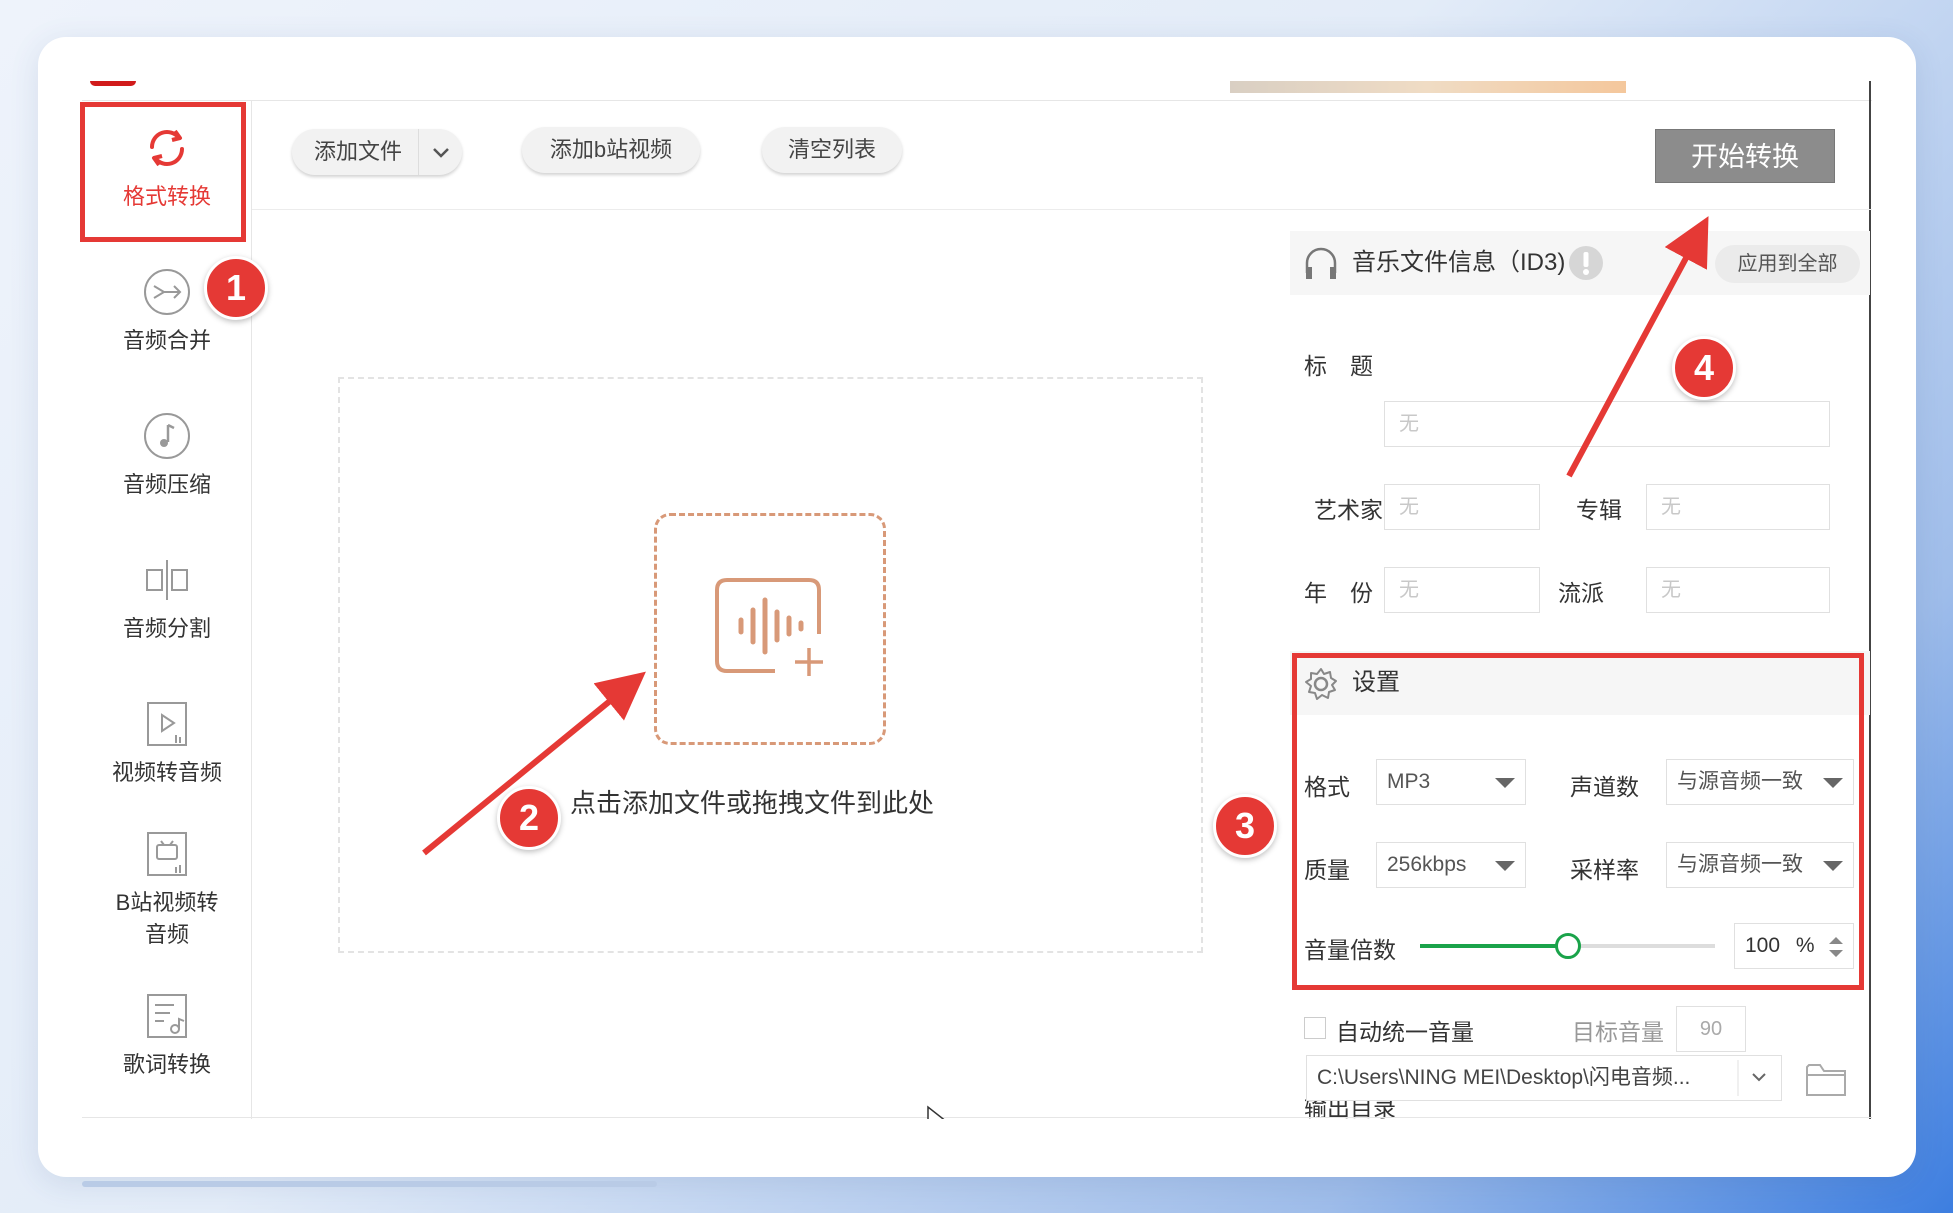 The width and height of the screenshot is (1953, 1213). I want to click on sidebar-item-label: B站视频转, so click(167, 902).